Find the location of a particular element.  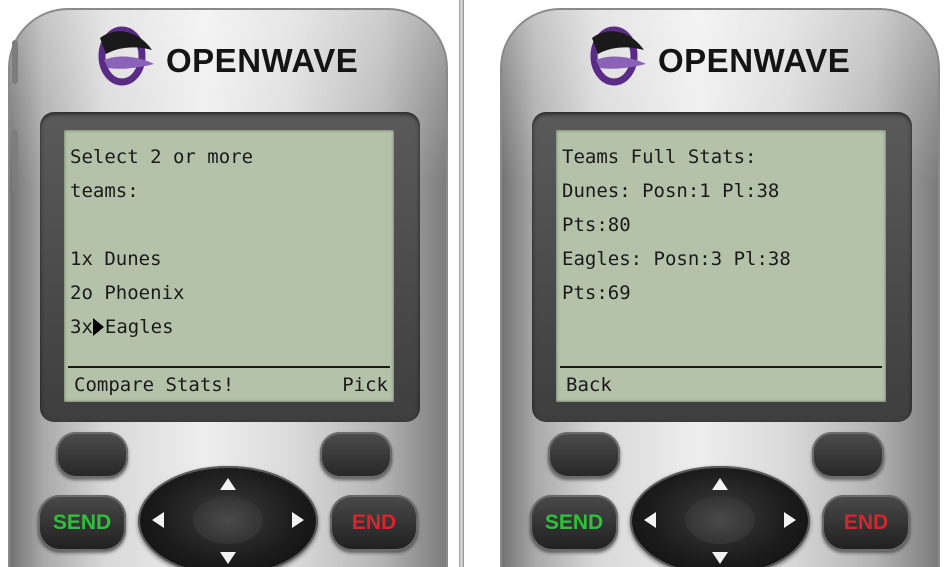

stat-line-eagles-pts: Pts:69 is located at coordinates (596, 293).